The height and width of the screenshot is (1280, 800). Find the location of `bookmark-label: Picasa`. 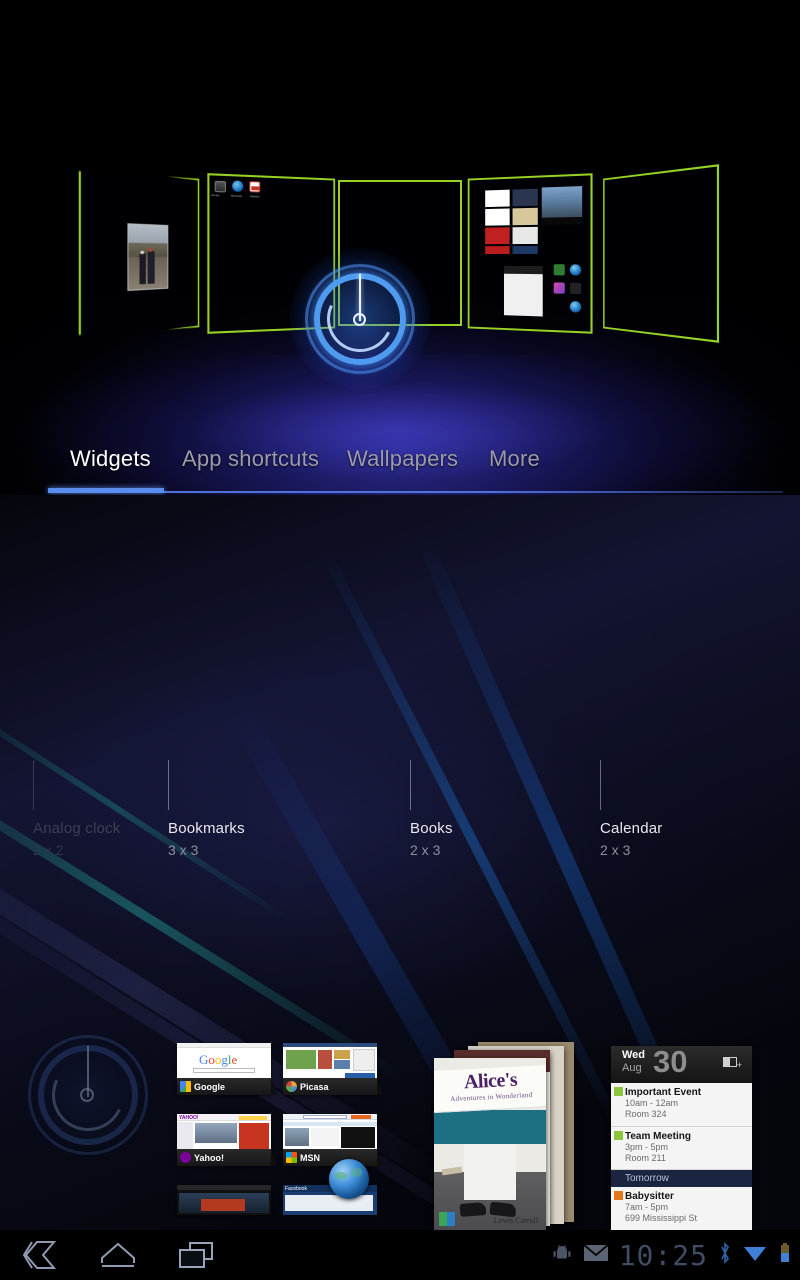

bookmark-label: Picasa is located at coordinates (314, 1086).